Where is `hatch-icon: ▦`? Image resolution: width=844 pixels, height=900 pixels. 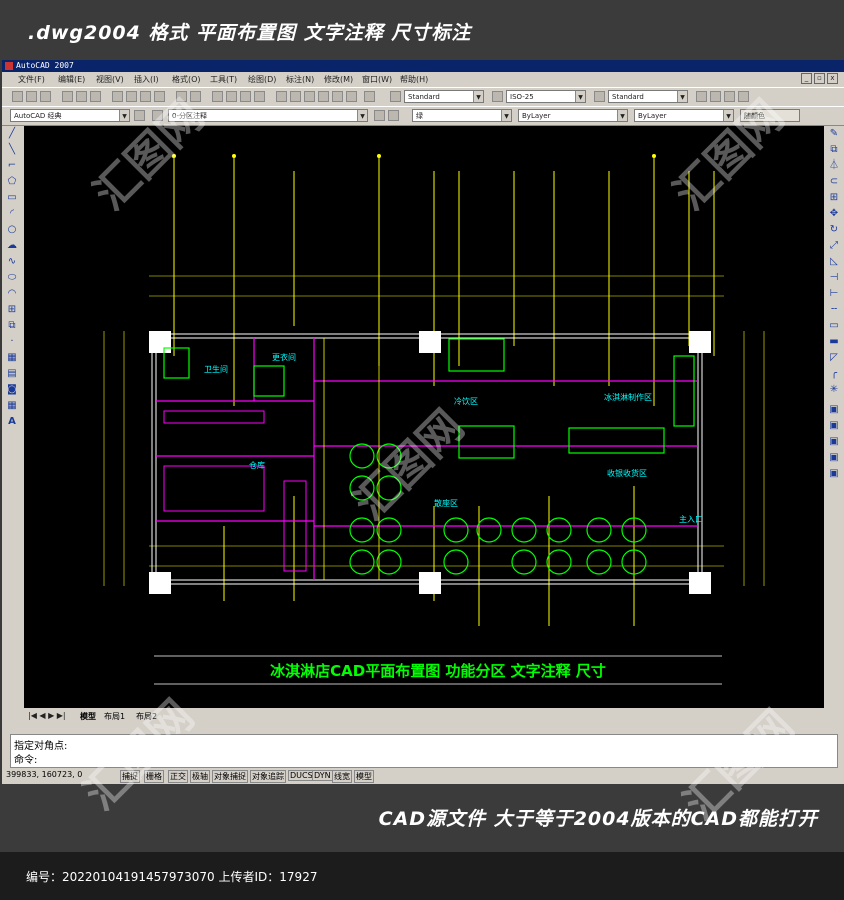
hatch-icon: ▦ is located at coordinates (12, 358).